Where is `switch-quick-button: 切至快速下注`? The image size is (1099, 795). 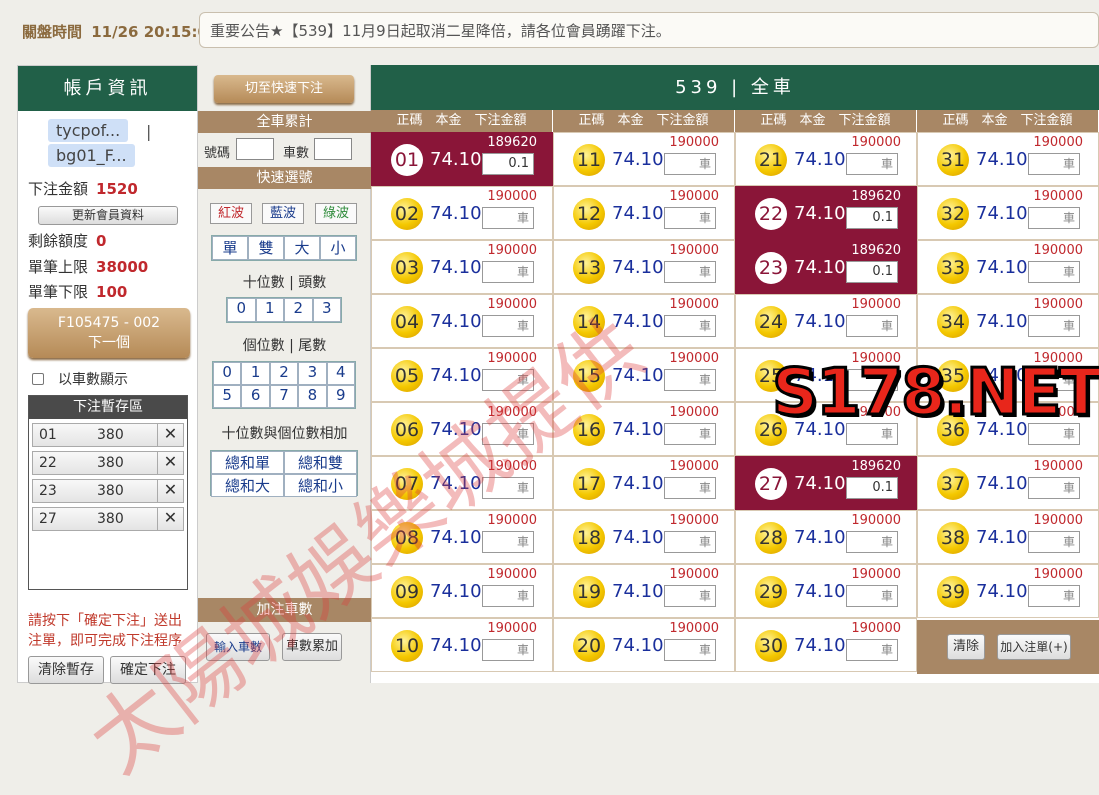 switch-quick-button: 切至快速下注 is located at coordinates (284, 89).